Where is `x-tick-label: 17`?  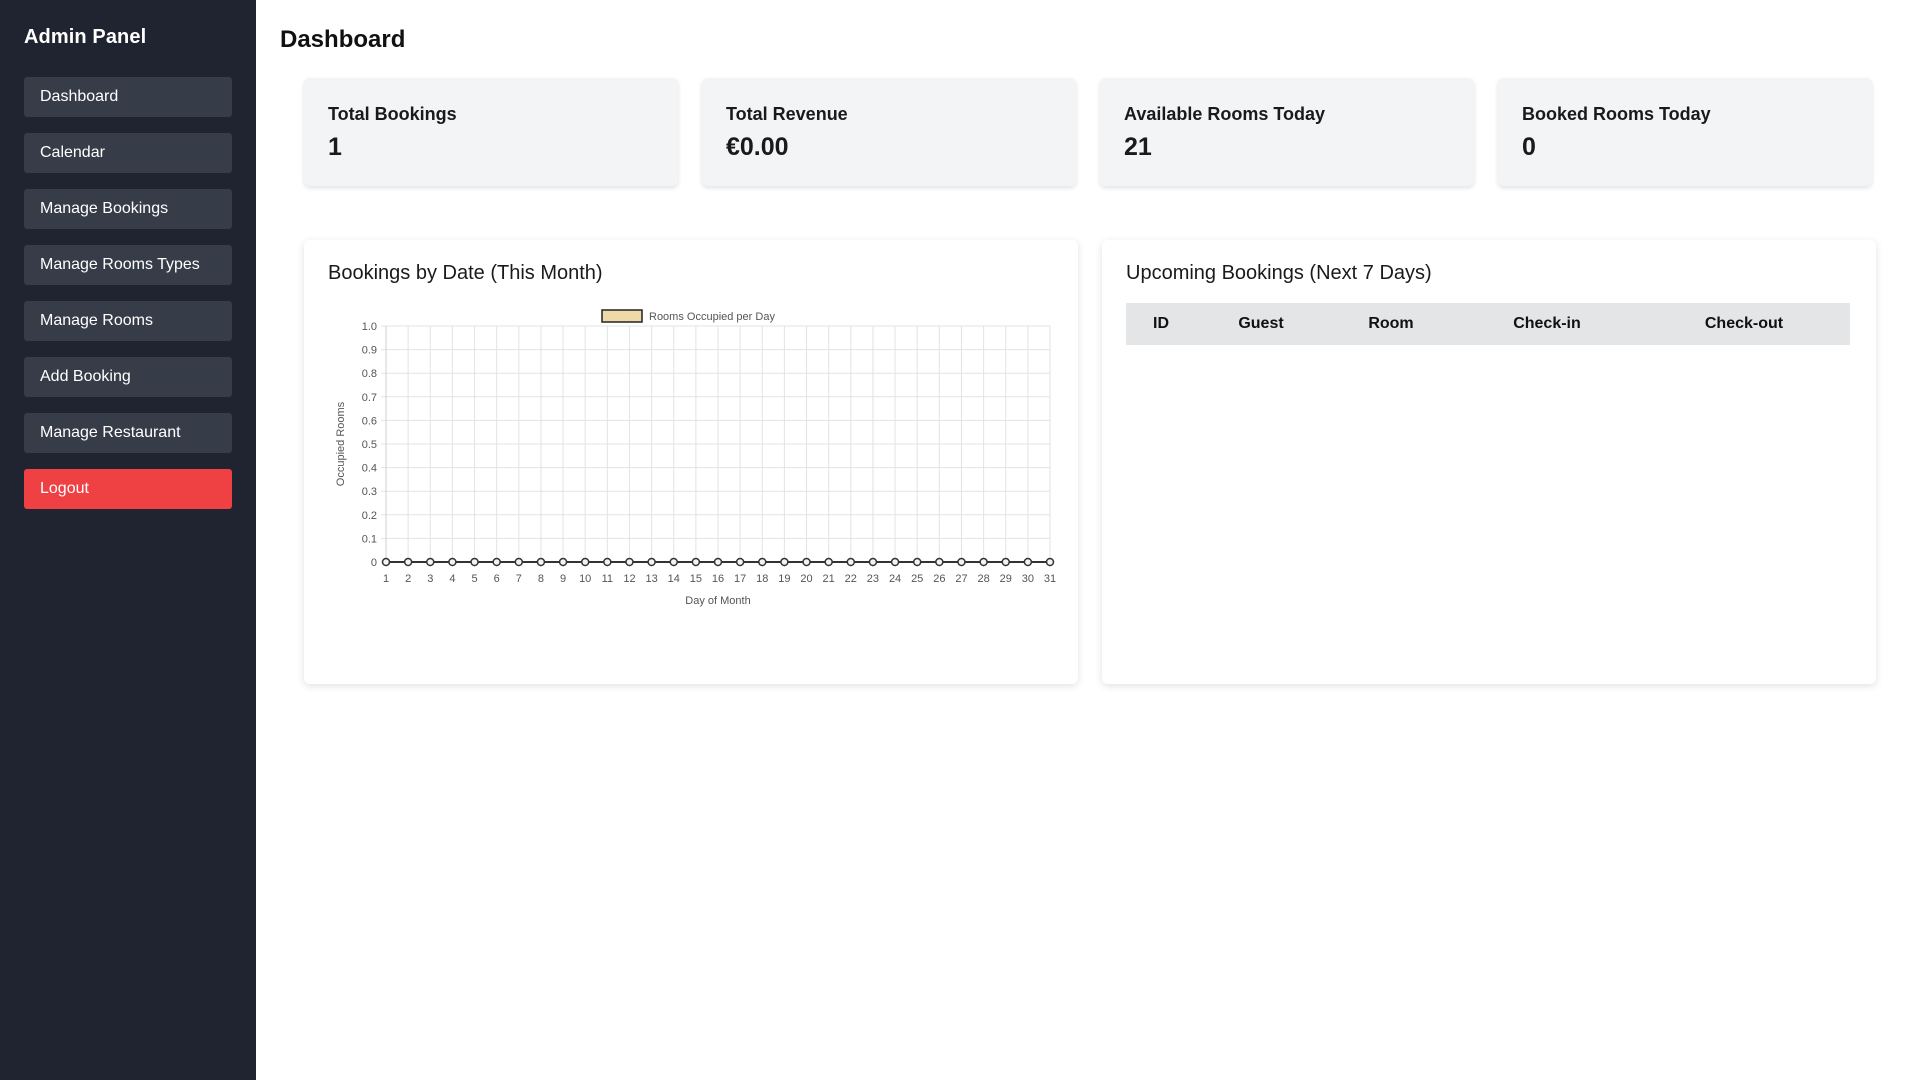 x-tick-label: 17 is located at coordinates (740, 579).